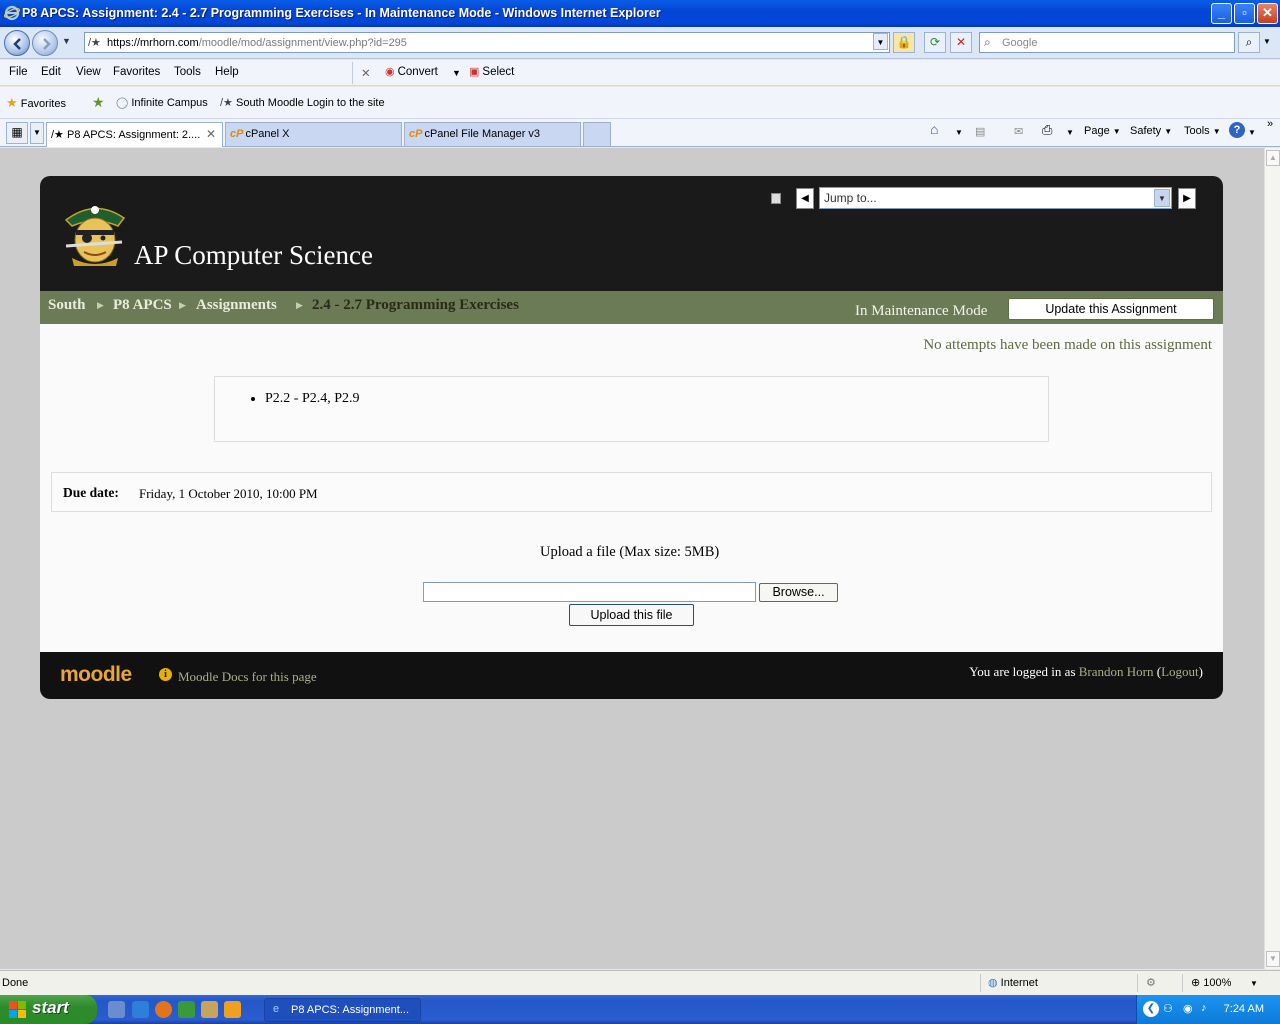 This screenshot has width=1280, height=1024. What do you see at coordinates (48, 1009) in the screenshot?
I see `start-button: start` at bounding box center [48, 1009].